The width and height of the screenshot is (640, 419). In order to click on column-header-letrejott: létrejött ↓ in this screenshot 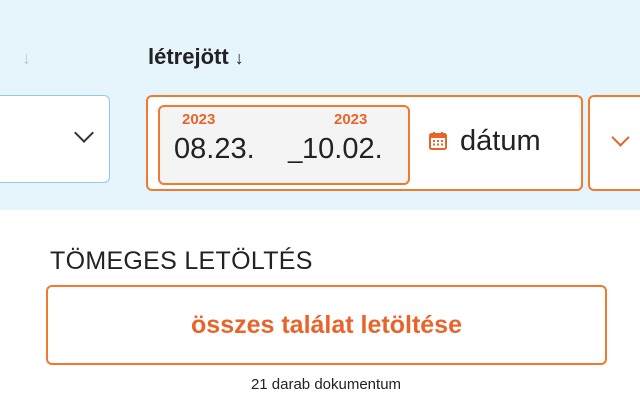, I will do `click(196, 57)`.